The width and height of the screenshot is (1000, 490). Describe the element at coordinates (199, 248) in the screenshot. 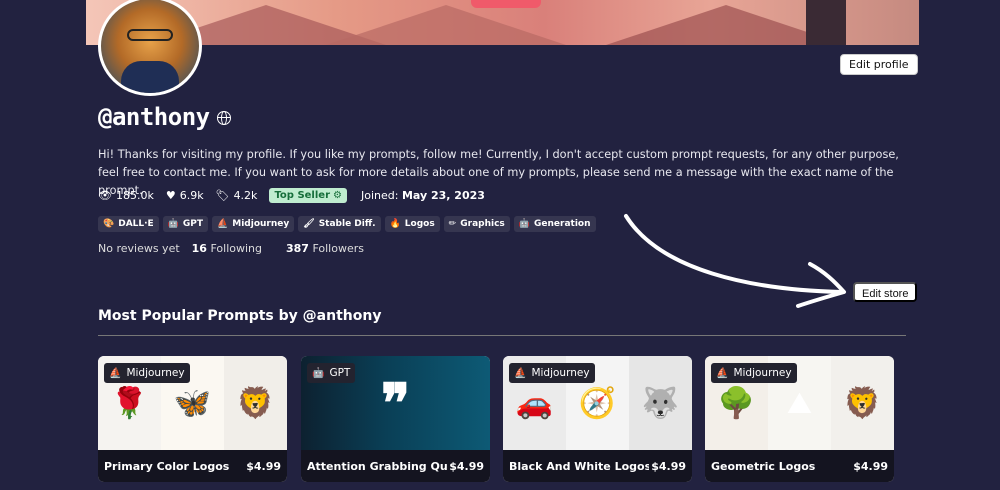

I see `following-count: 16` at that location.